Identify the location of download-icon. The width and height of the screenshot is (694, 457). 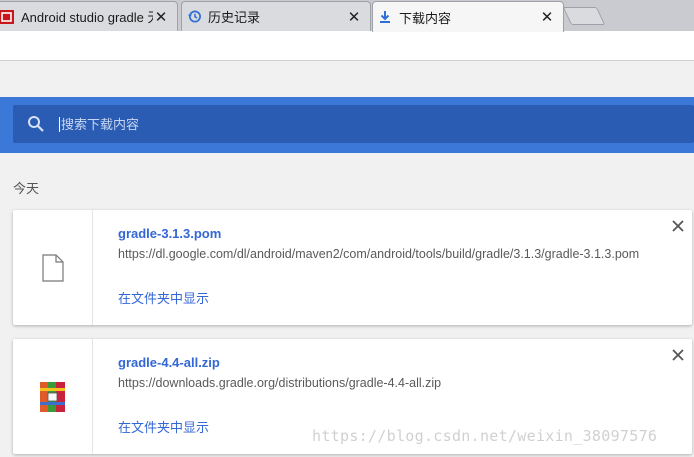
(385, 17).